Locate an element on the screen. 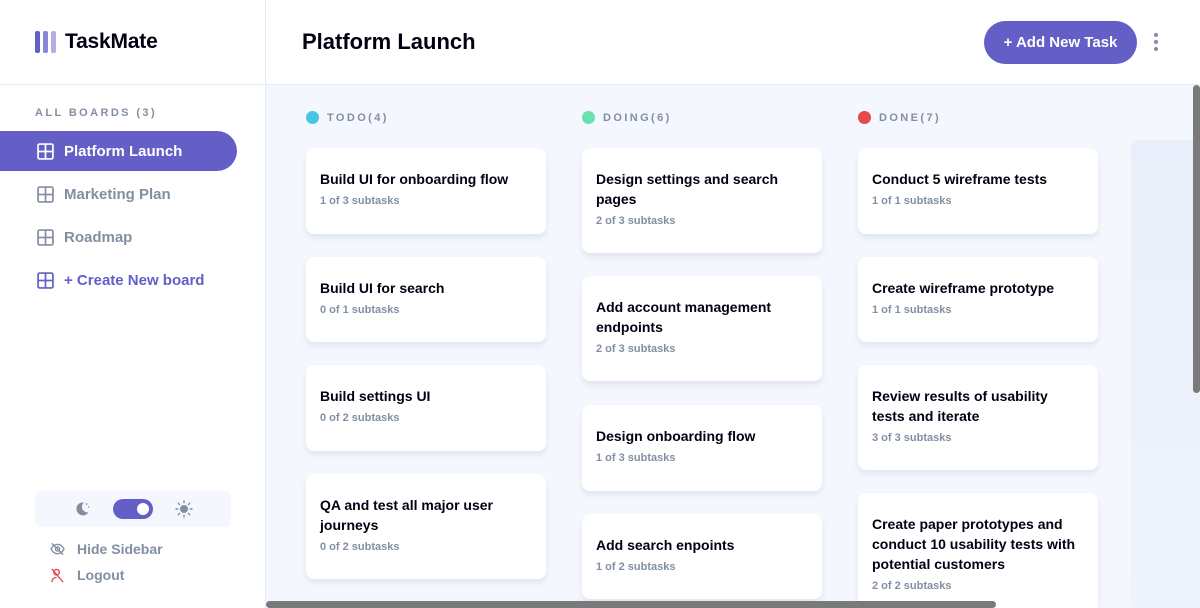 This screenshot has height=608, width=1200. sun-icon is located at coordinates (184, 509).